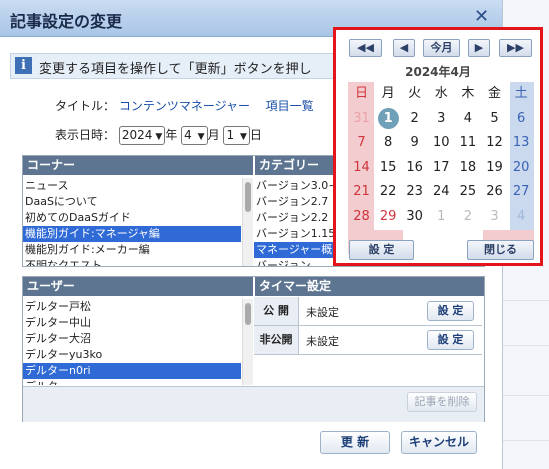 This screenshot has height=469, width=549. What do you see at coordinates (138, 286) in the screenshot?
I see `user-header: ユーザー` at bounding box center [138, 286].